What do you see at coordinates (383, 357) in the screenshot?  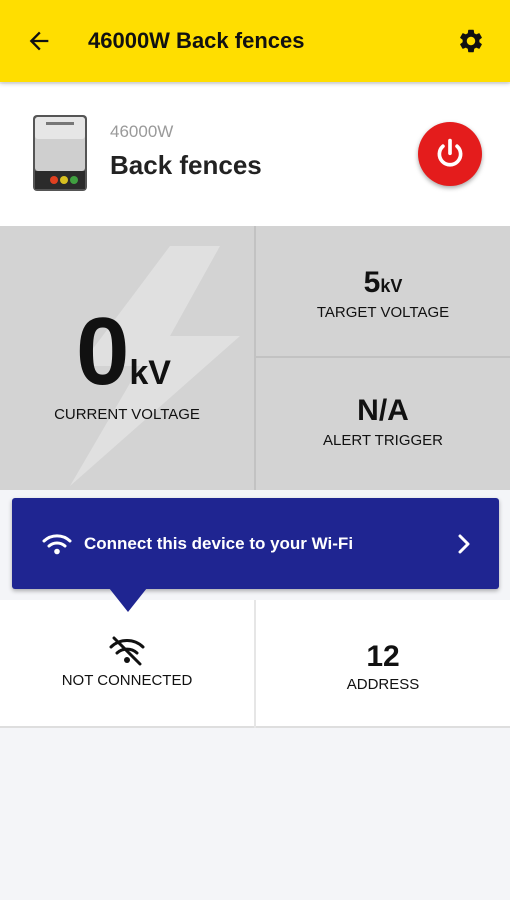 I see `divider` at bounding box center [383, 357].